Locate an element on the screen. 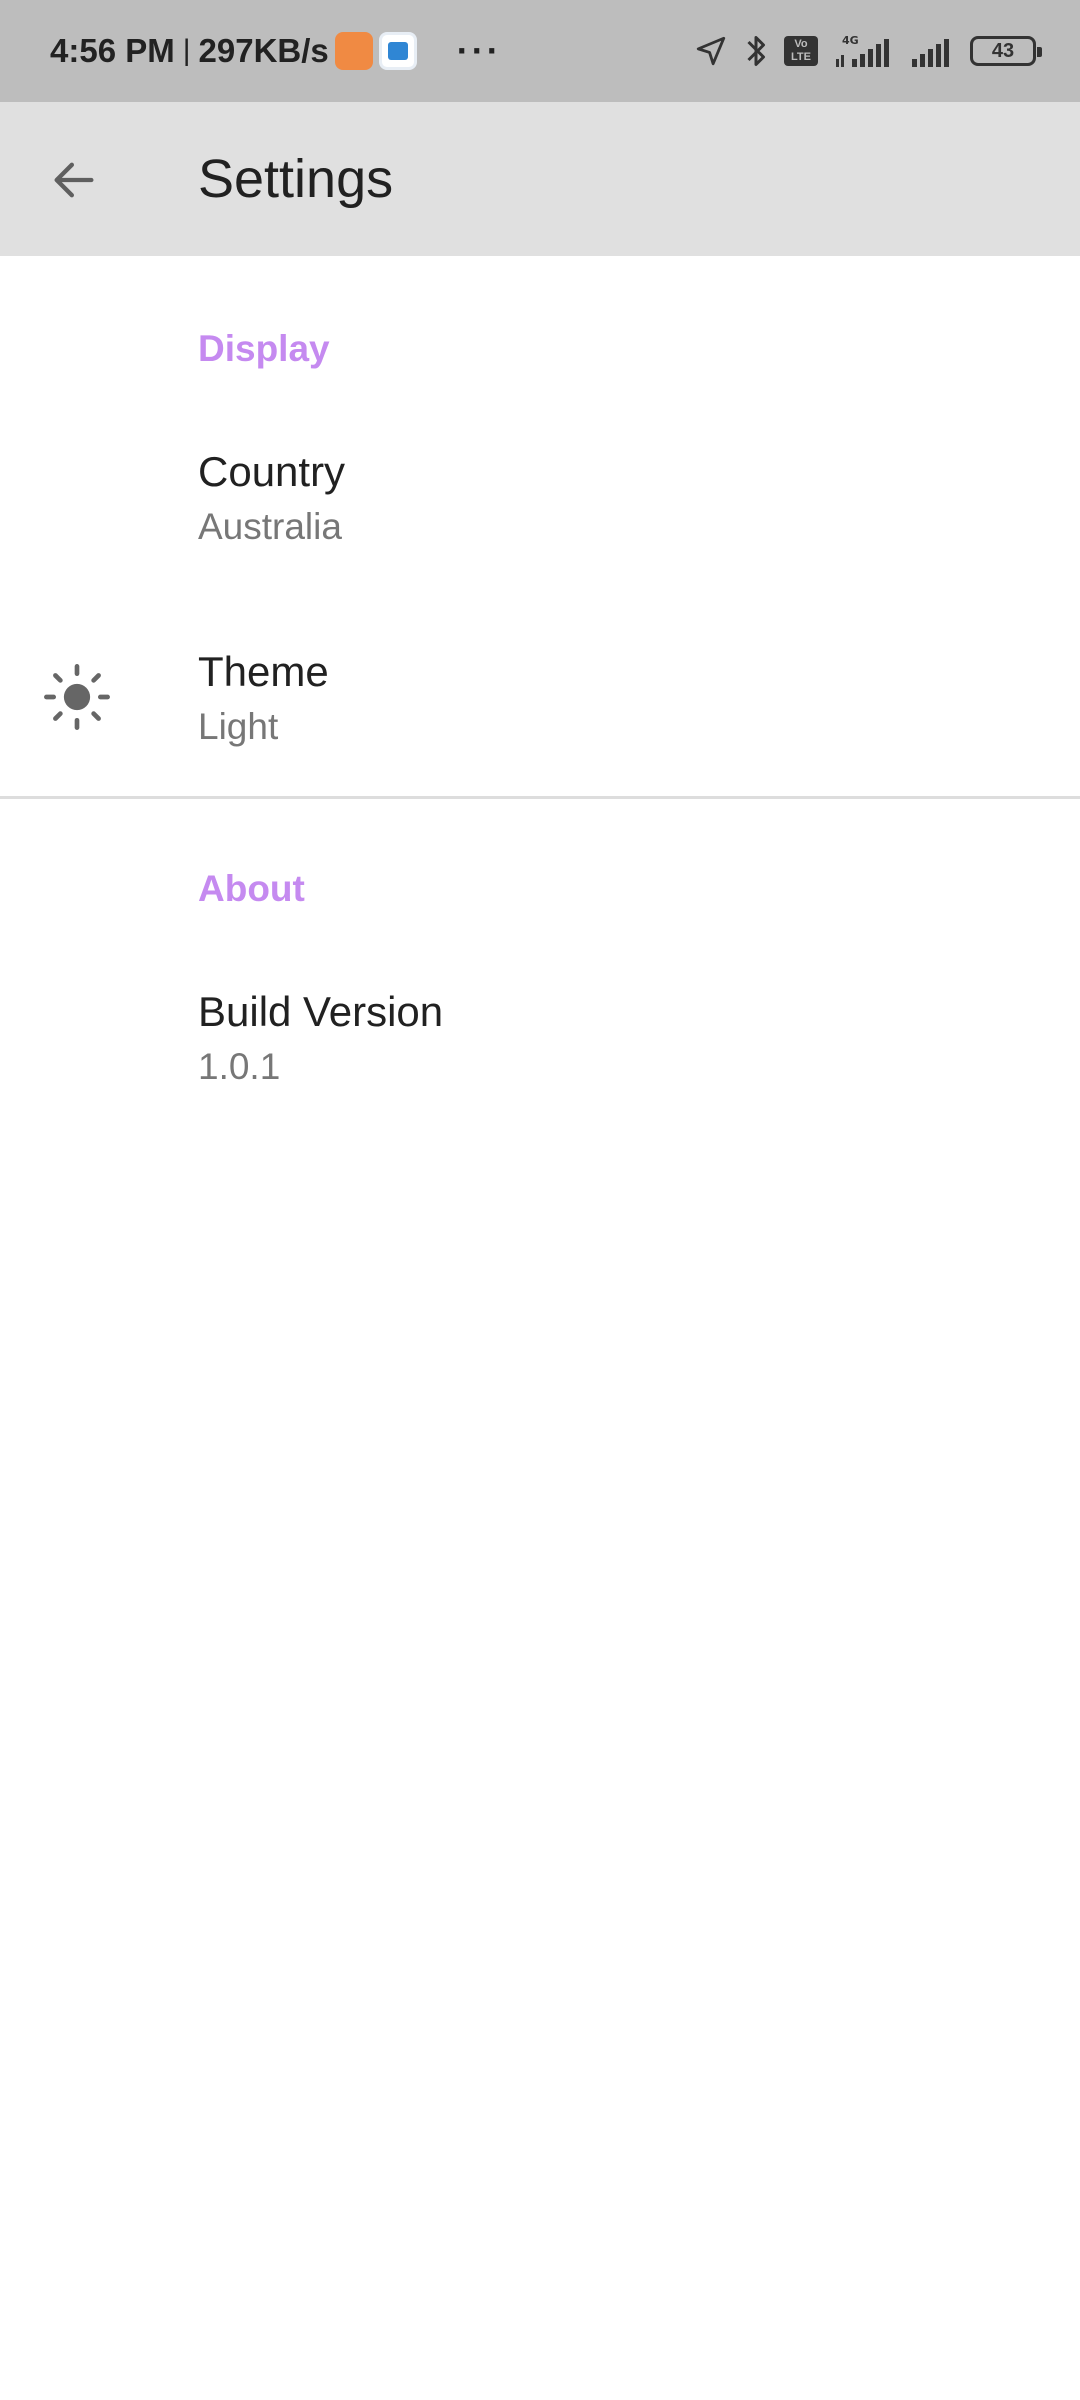 This screenshot has width=1080, height=2400. heart-app-icon is located at coordinates (353, 51).